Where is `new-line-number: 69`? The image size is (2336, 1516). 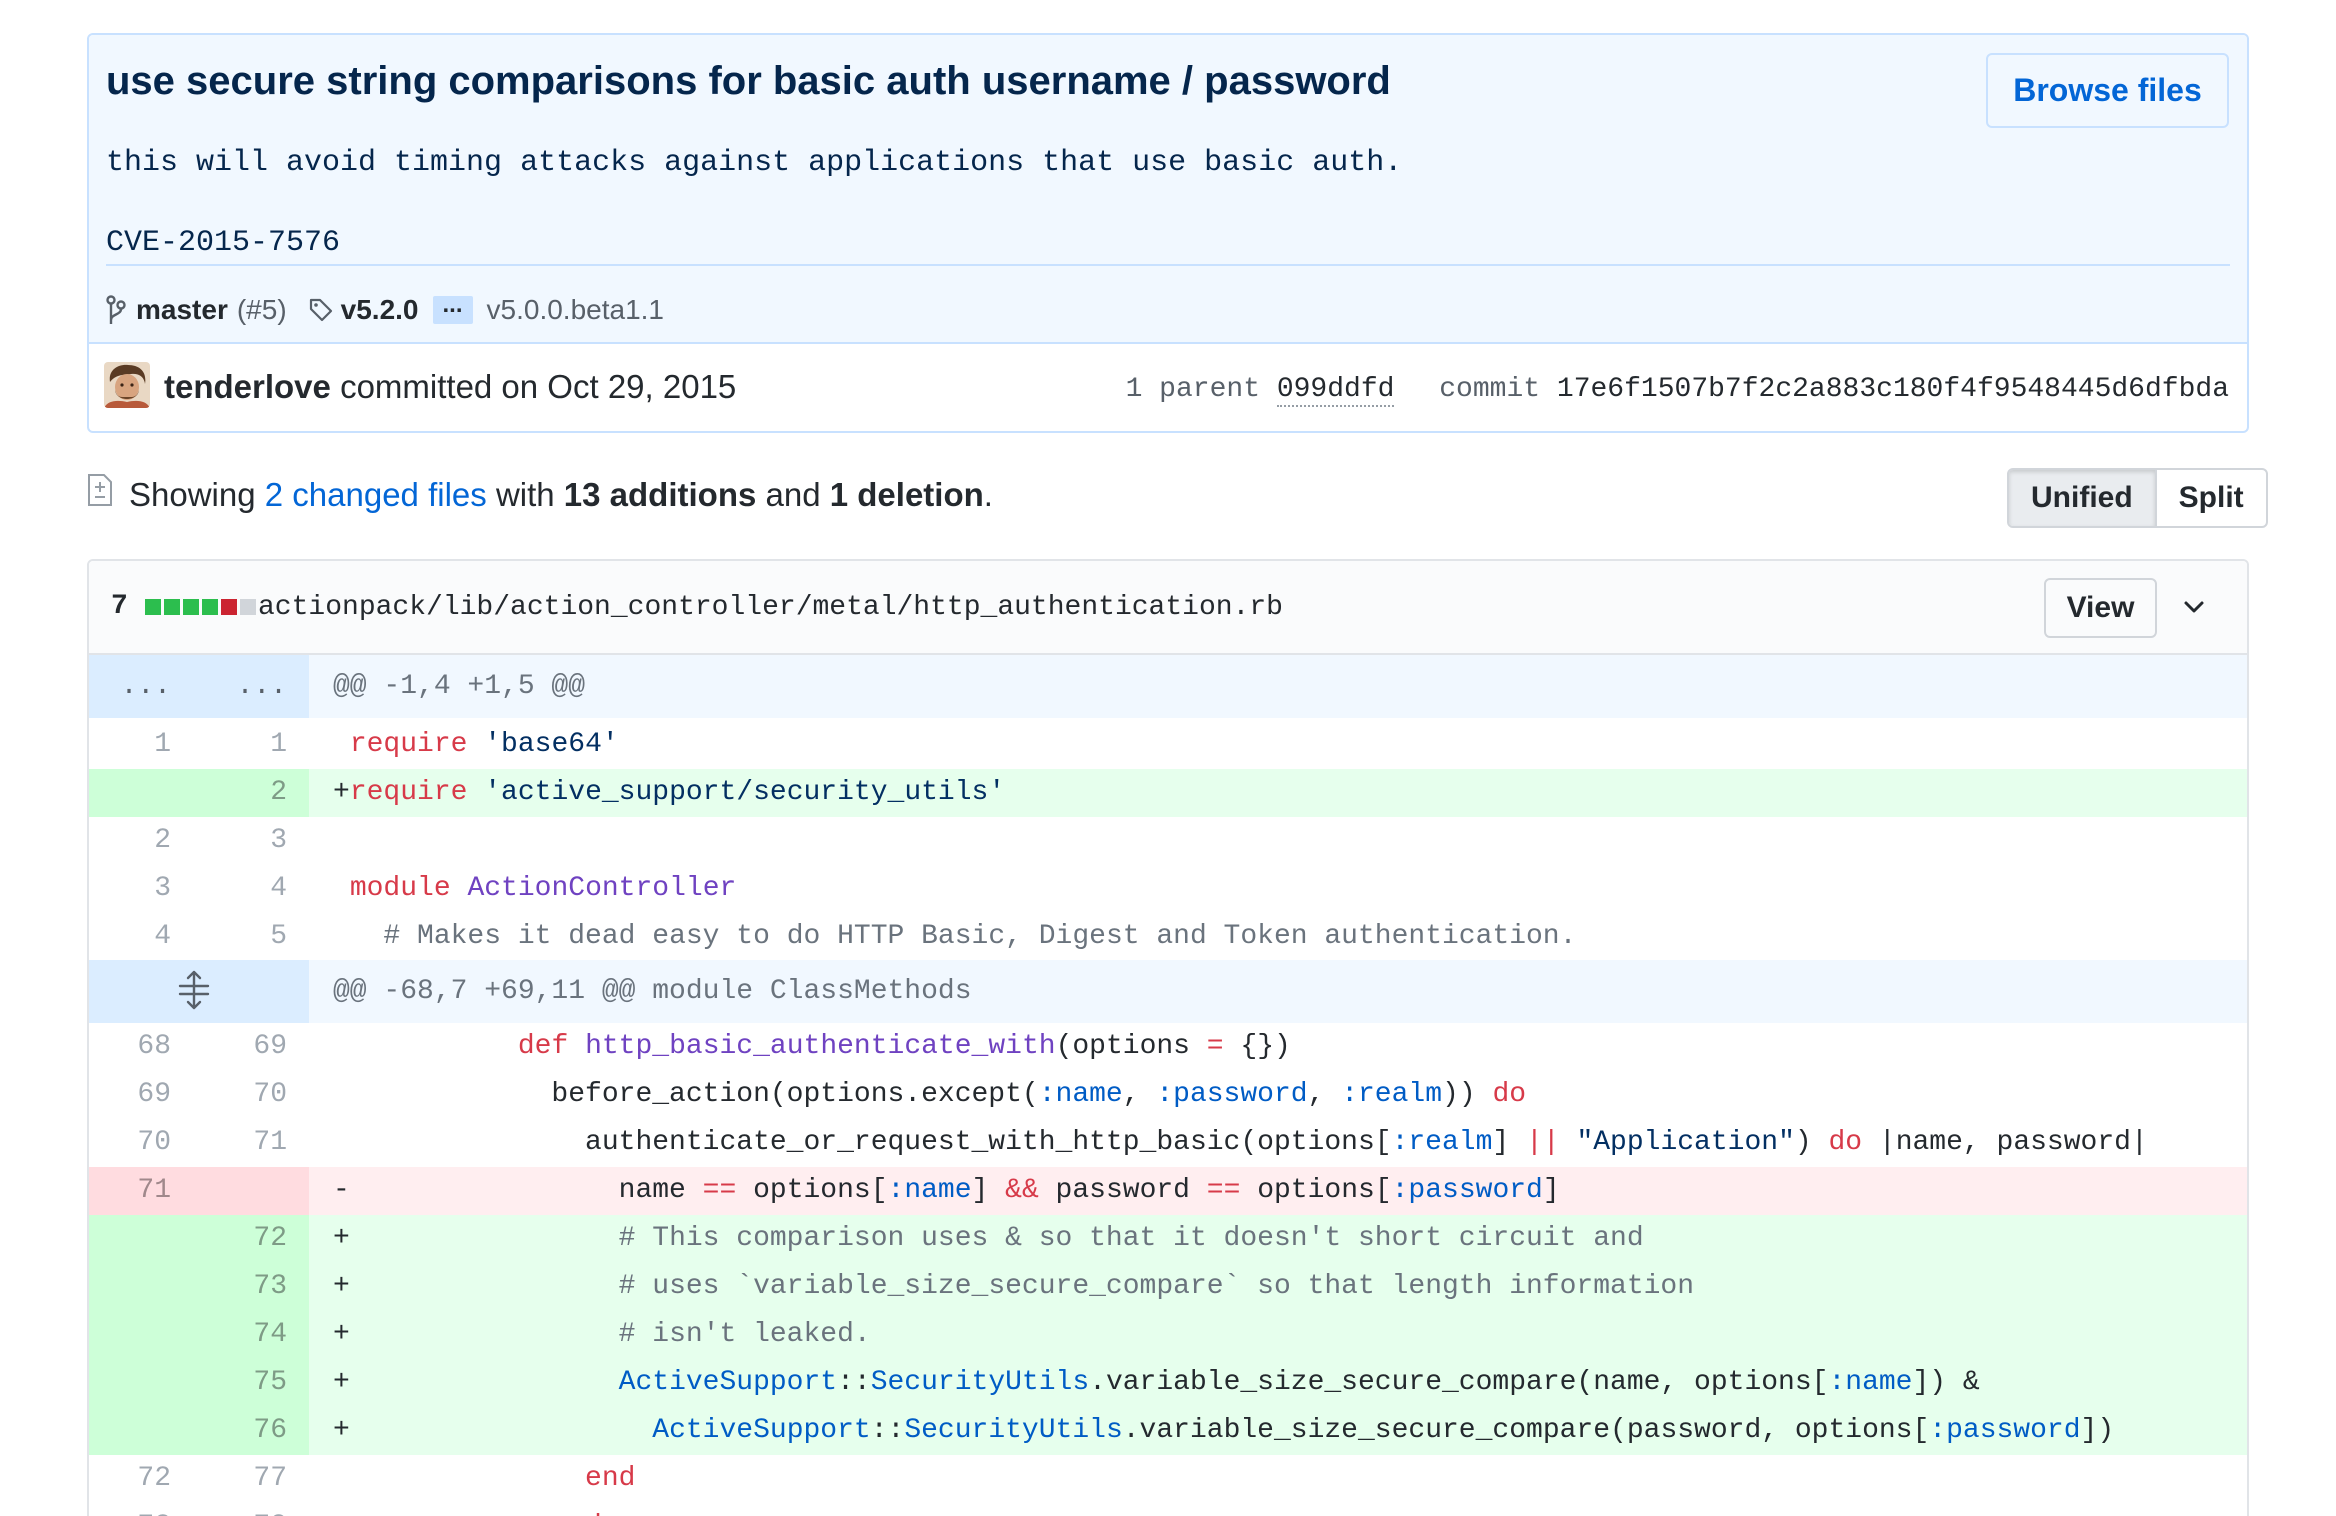
new-line-number: 69 is located at coordinates (254, 1047).